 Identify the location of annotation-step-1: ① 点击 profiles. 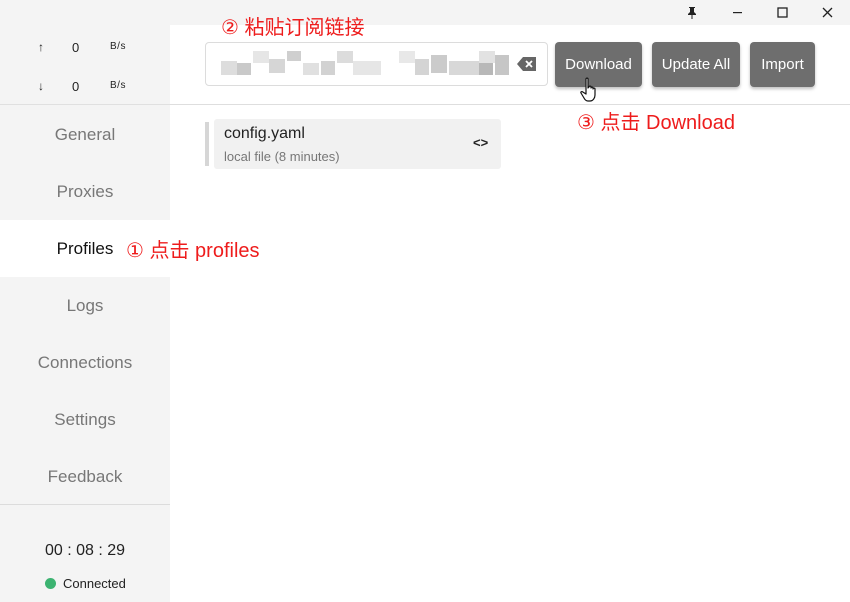
(193, 251).